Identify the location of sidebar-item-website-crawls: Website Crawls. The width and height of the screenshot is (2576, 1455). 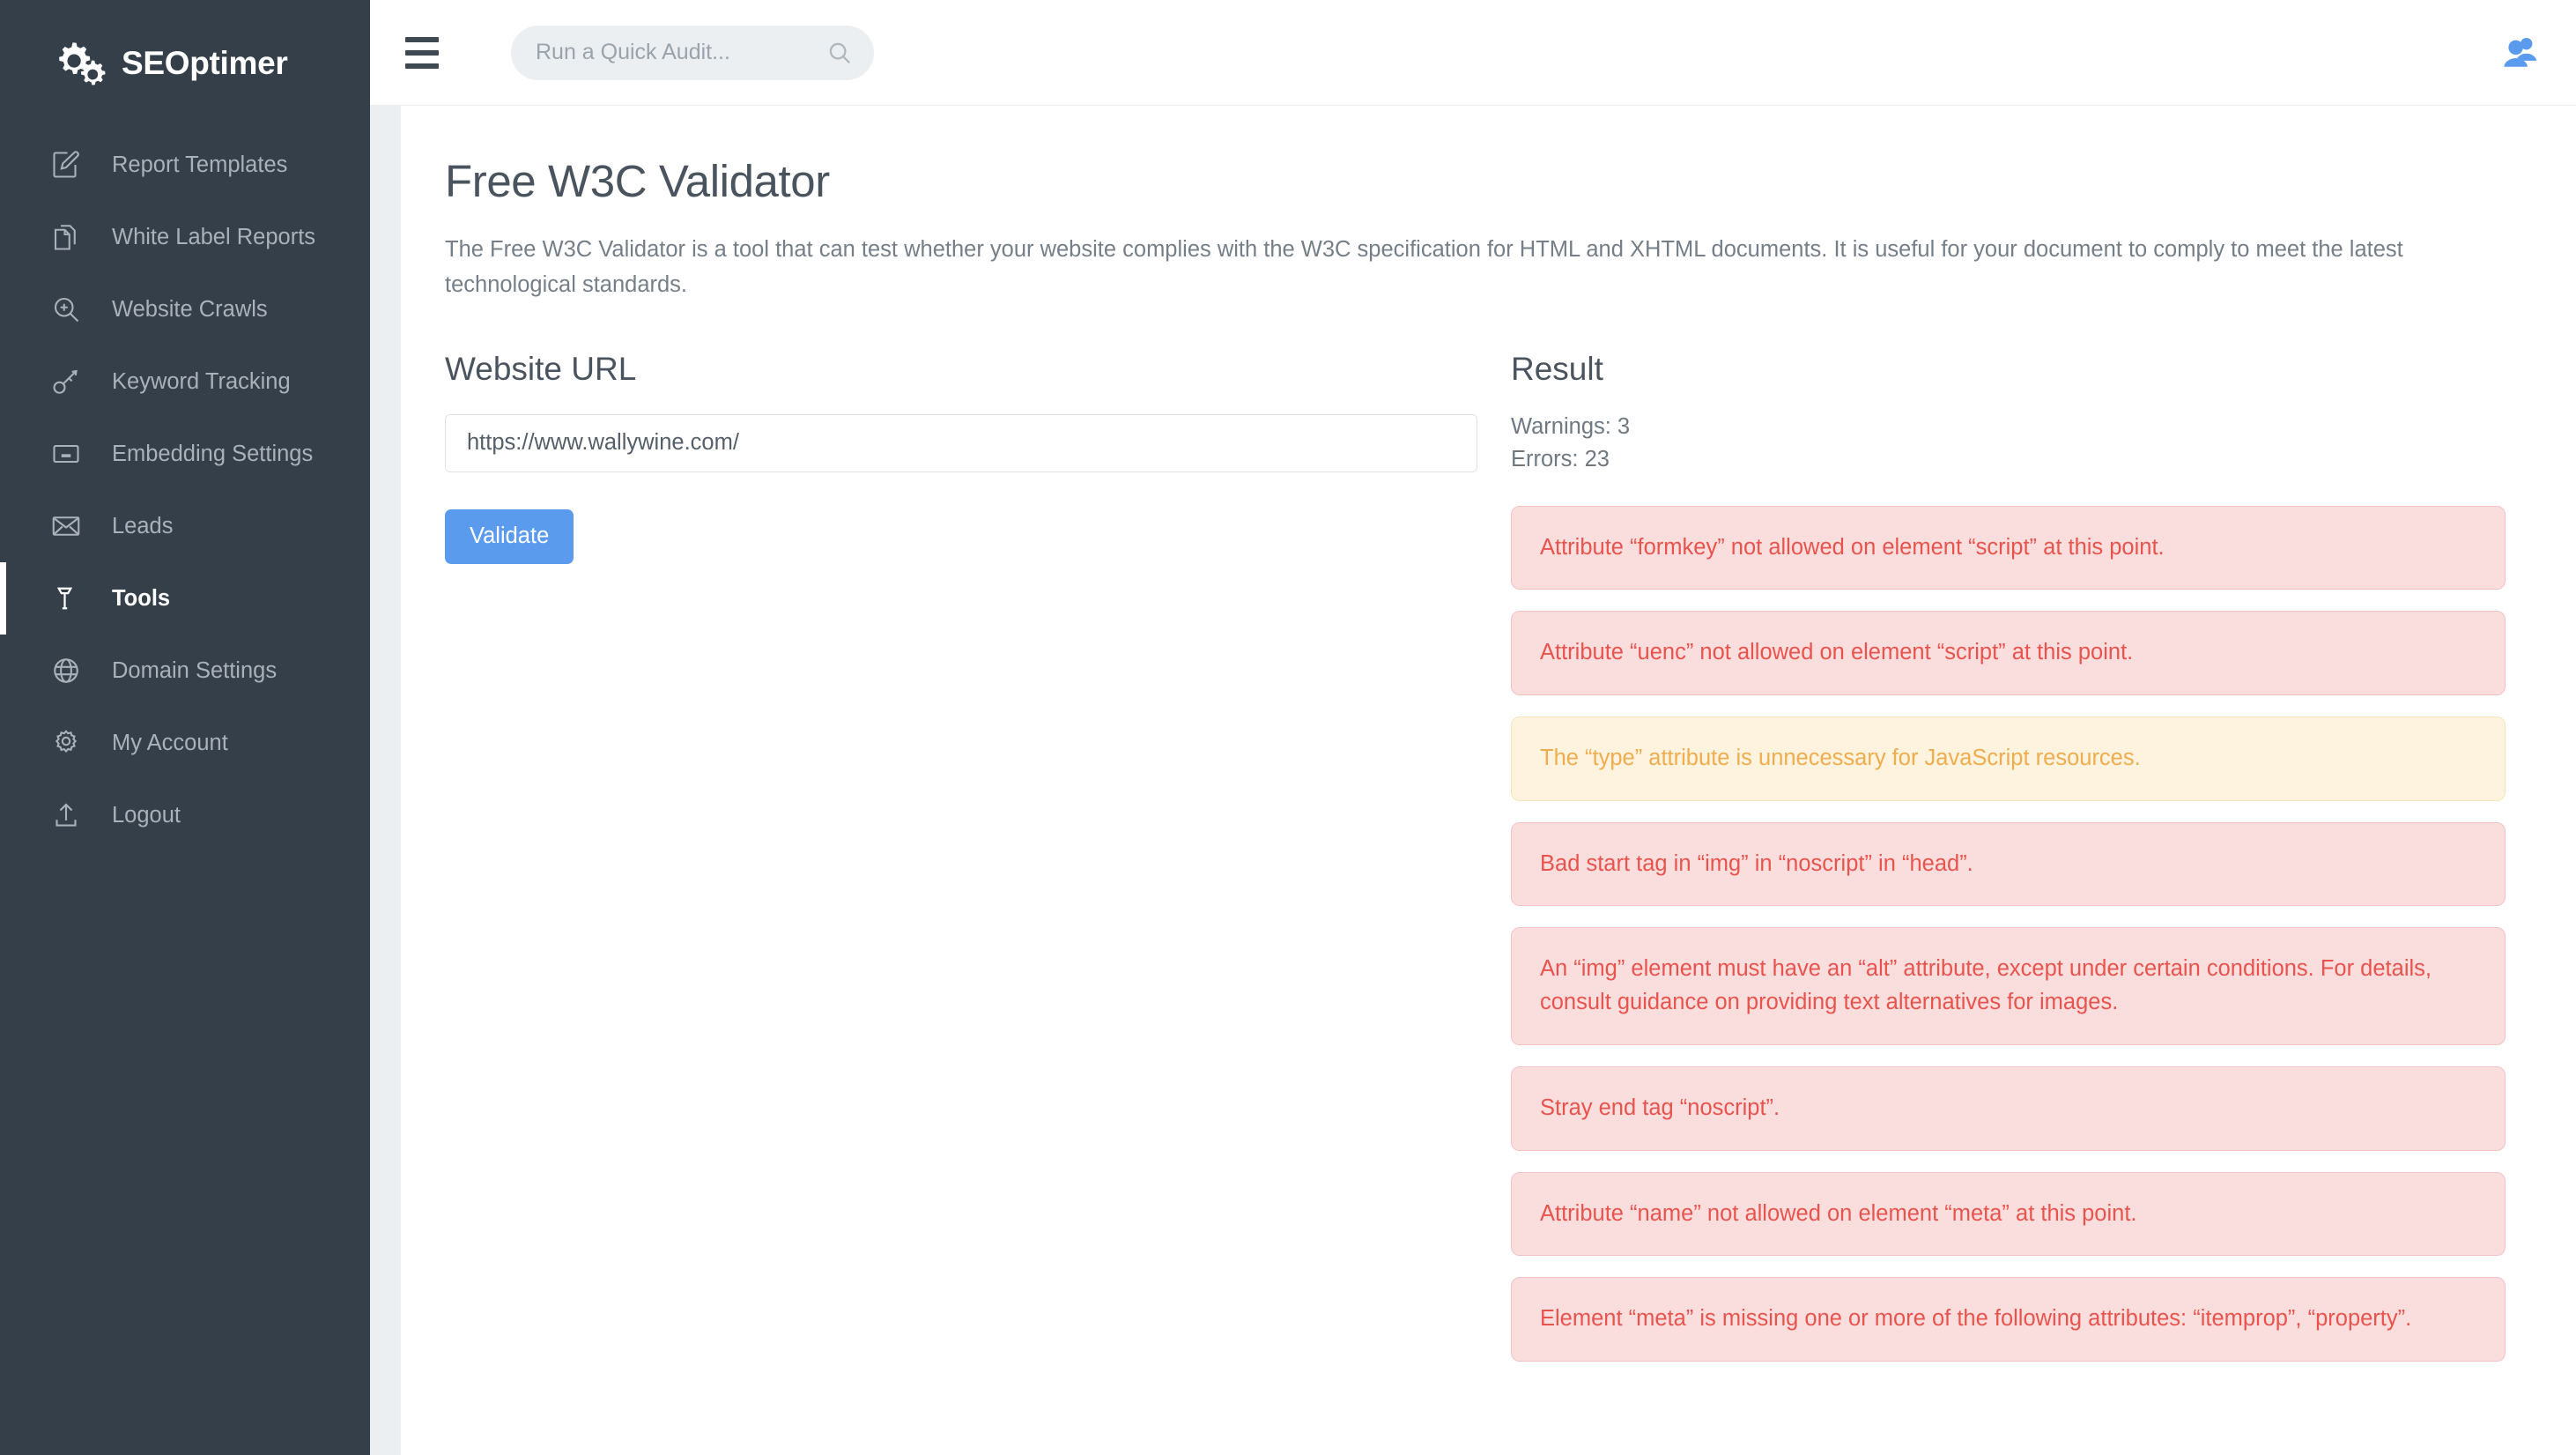
(185, 309).